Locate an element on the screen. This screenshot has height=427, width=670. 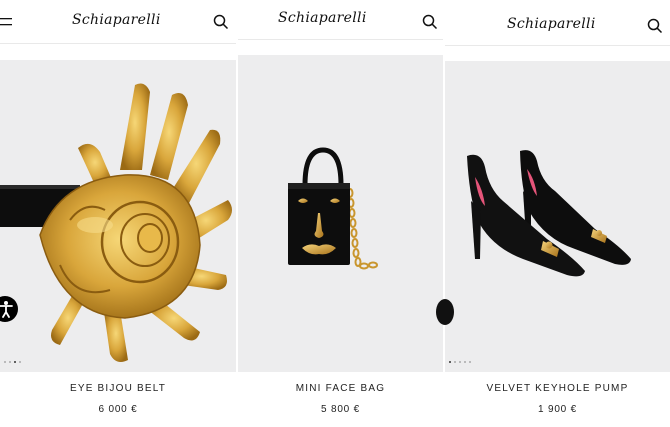
product-name: VELVET KEYHOLE PUMP is located at coordinates (557, 388).